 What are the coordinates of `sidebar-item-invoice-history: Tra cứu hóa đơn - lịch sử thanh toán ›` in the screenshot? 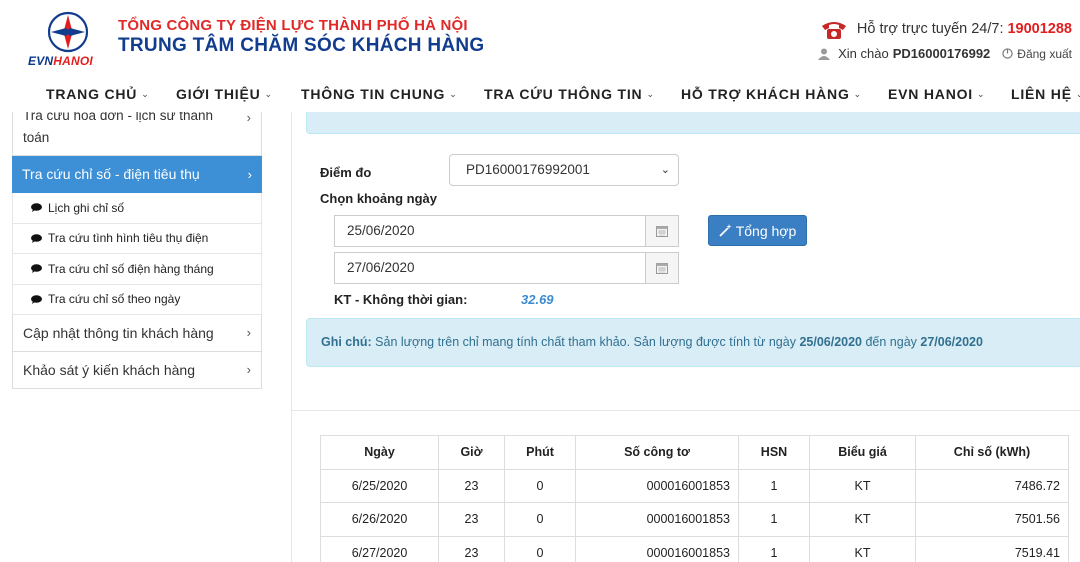 It's located at (137, 134).